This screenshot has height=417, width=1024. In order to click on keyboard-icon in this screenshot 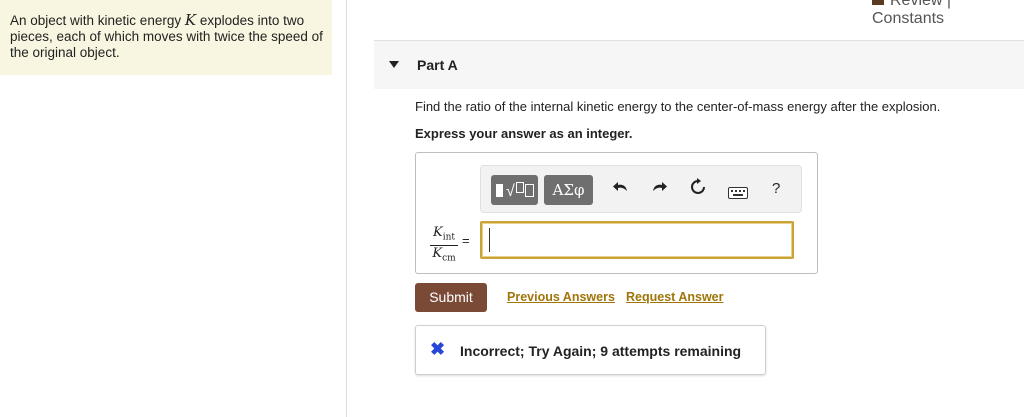, I will do `click(738, 193)`.